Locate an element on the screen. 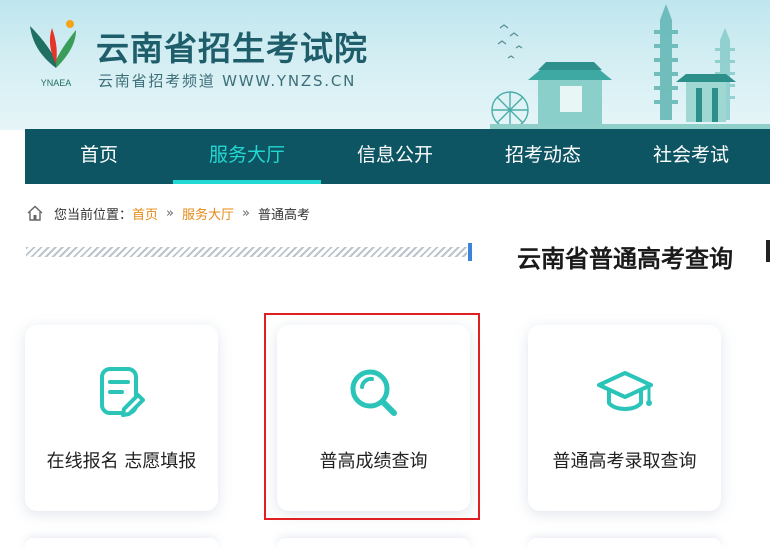 The width and height of the screenshot is (770, 548). nav-item-admission-news: 招考动态 is located at coordinates (543, 156).